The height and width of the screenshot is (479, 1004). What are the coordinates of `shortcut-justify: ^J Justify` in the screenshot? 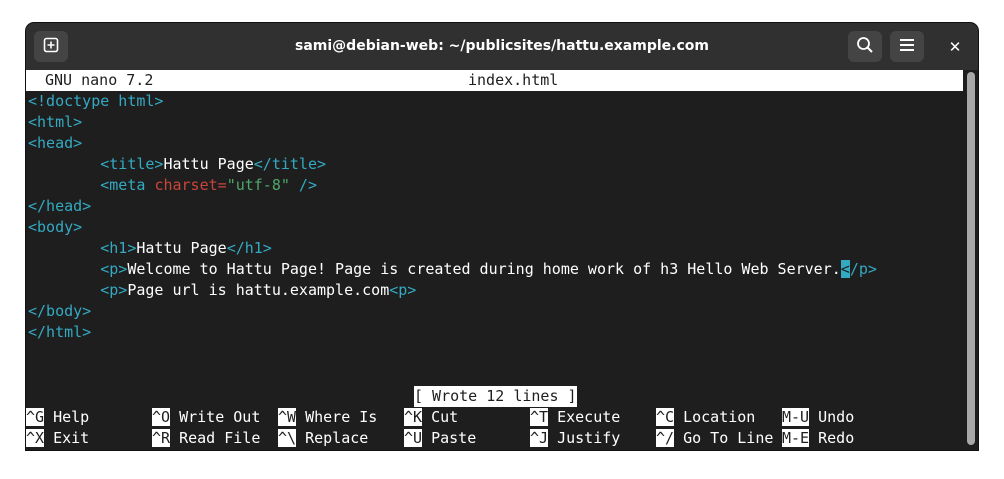 It's located at (575, 438).